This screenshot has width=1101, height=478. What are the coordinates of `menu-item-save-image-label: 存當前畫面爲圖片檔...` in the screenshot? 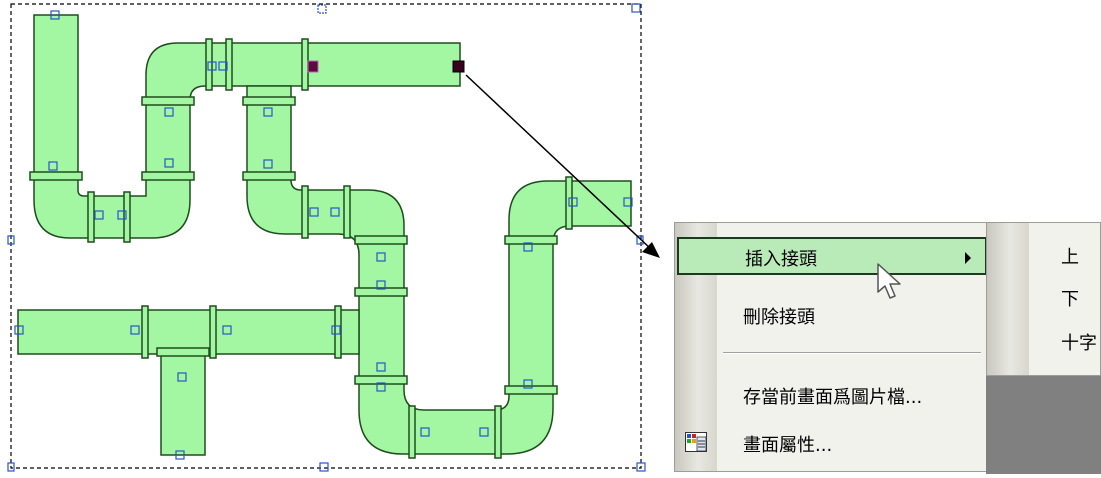 It's located at (833, 397).